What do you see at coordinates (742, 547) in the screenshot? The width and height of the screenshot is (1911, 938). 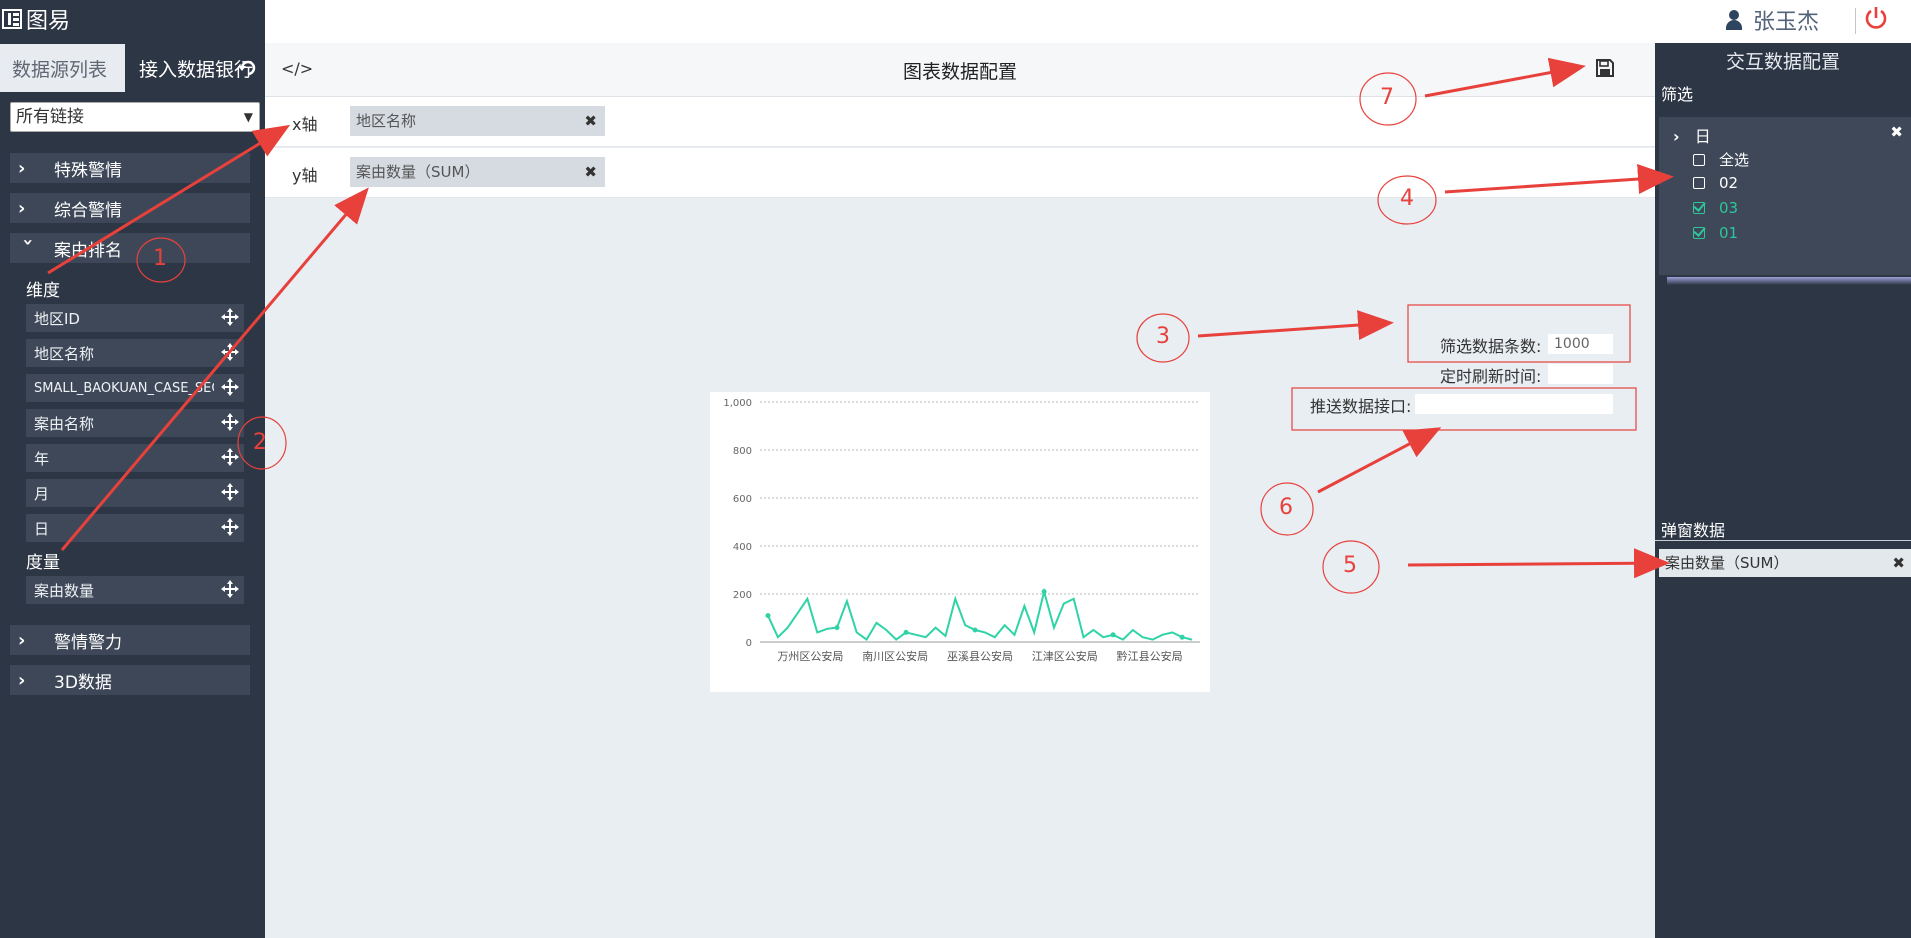 I see `y-tick-label: 400` at bounding box center [742, 547].